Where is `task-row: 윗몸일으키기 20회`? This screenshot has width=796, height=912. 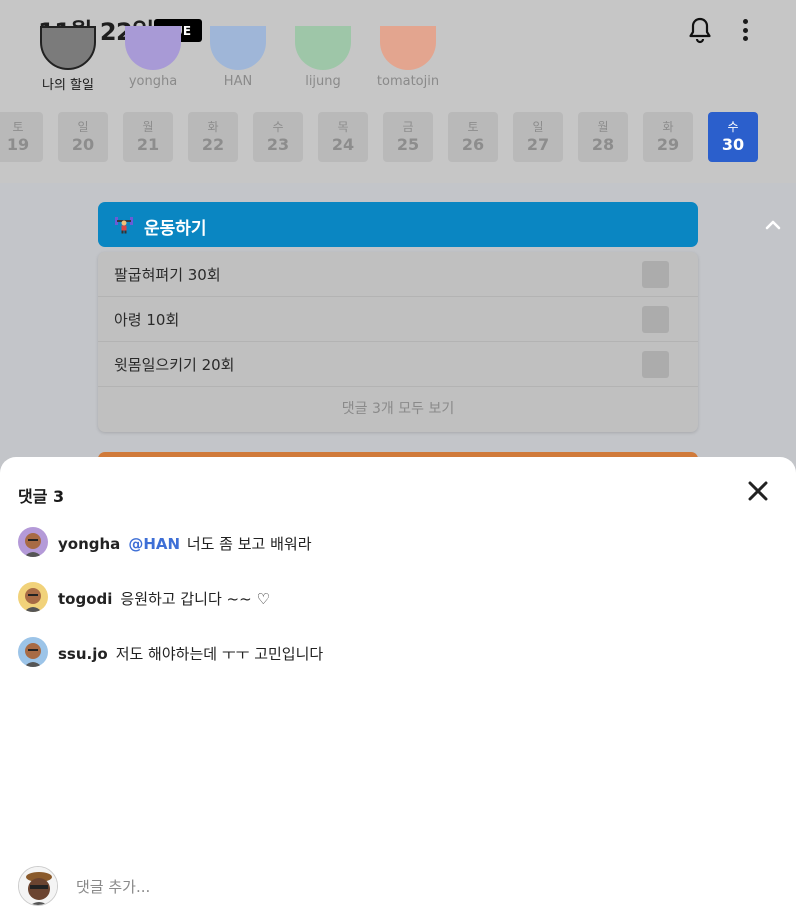
task-row: 윗몸일으키기 20회 is located at coordinates (398, 364).